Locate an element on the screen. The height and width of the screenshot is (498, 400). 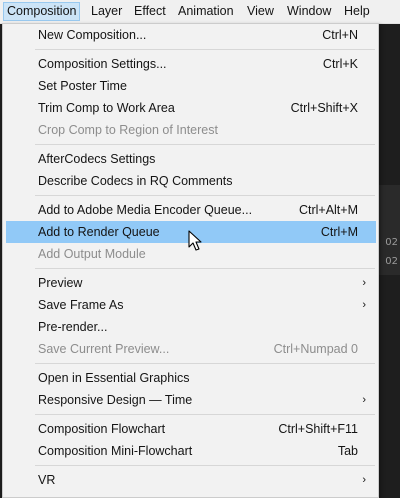
menu-item-composition-settings: Composition Settings... Ctrl+K is located at coordinates (191, 64).